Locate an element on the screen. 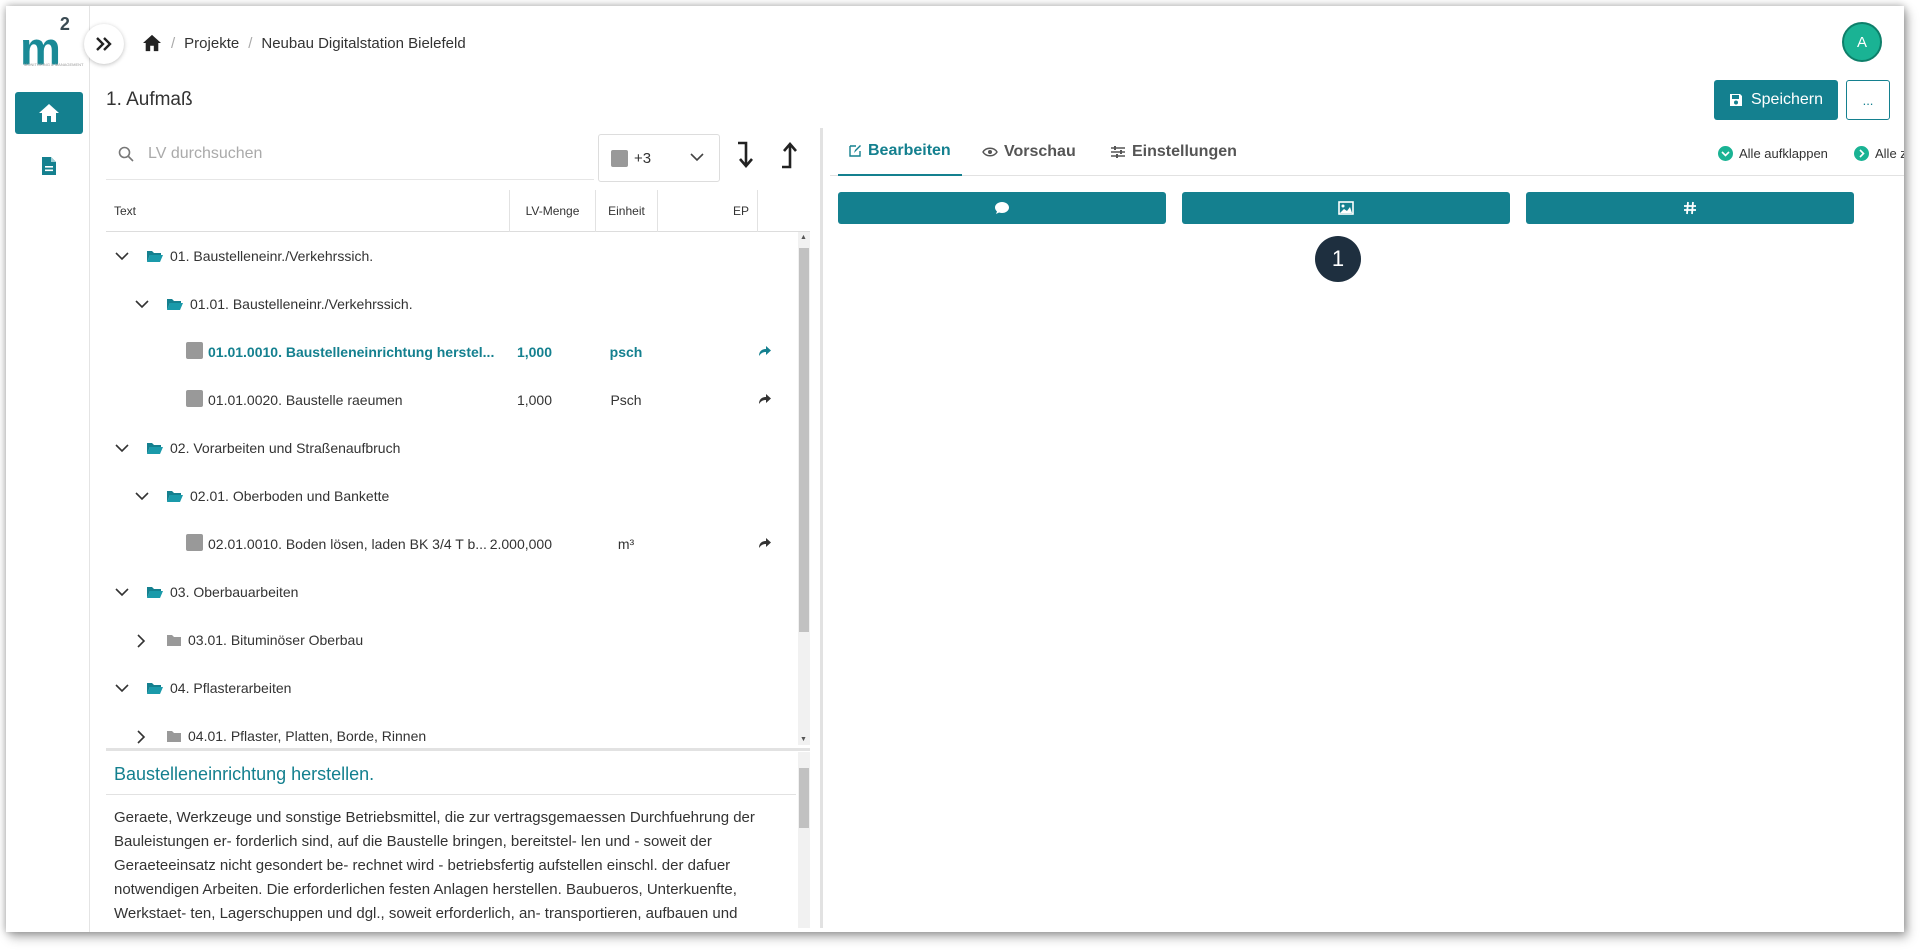 The image size is (1920, 951). save-button: Speichern is located at coordinates (1776, 100).